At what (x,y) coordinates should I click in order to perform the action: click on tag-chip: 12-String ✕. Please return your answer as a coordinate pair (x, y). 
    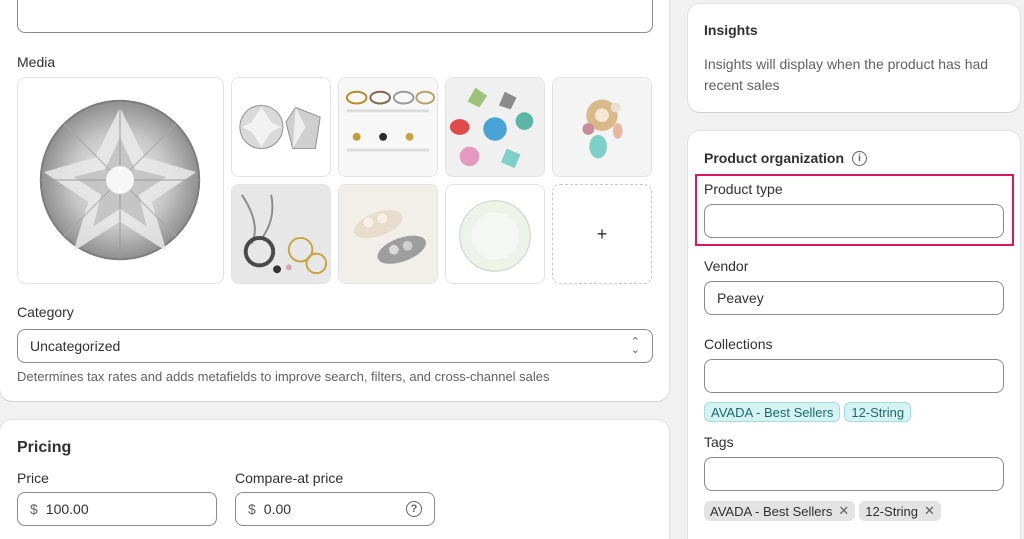
    Looking at the image, I should click on (900, 511).